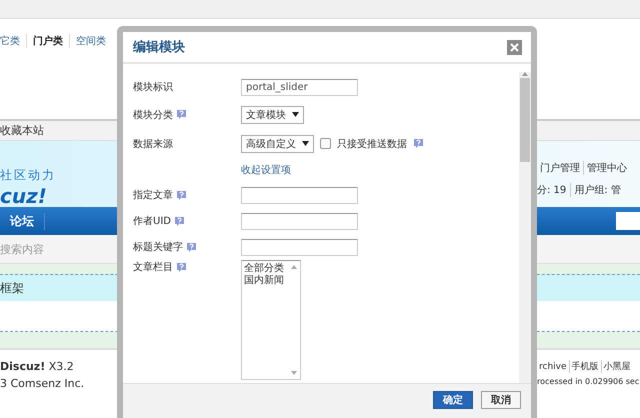 The height and width of the screenshot is (418, 640). I want to click on scrollbar-thumb, so click(525, 120).